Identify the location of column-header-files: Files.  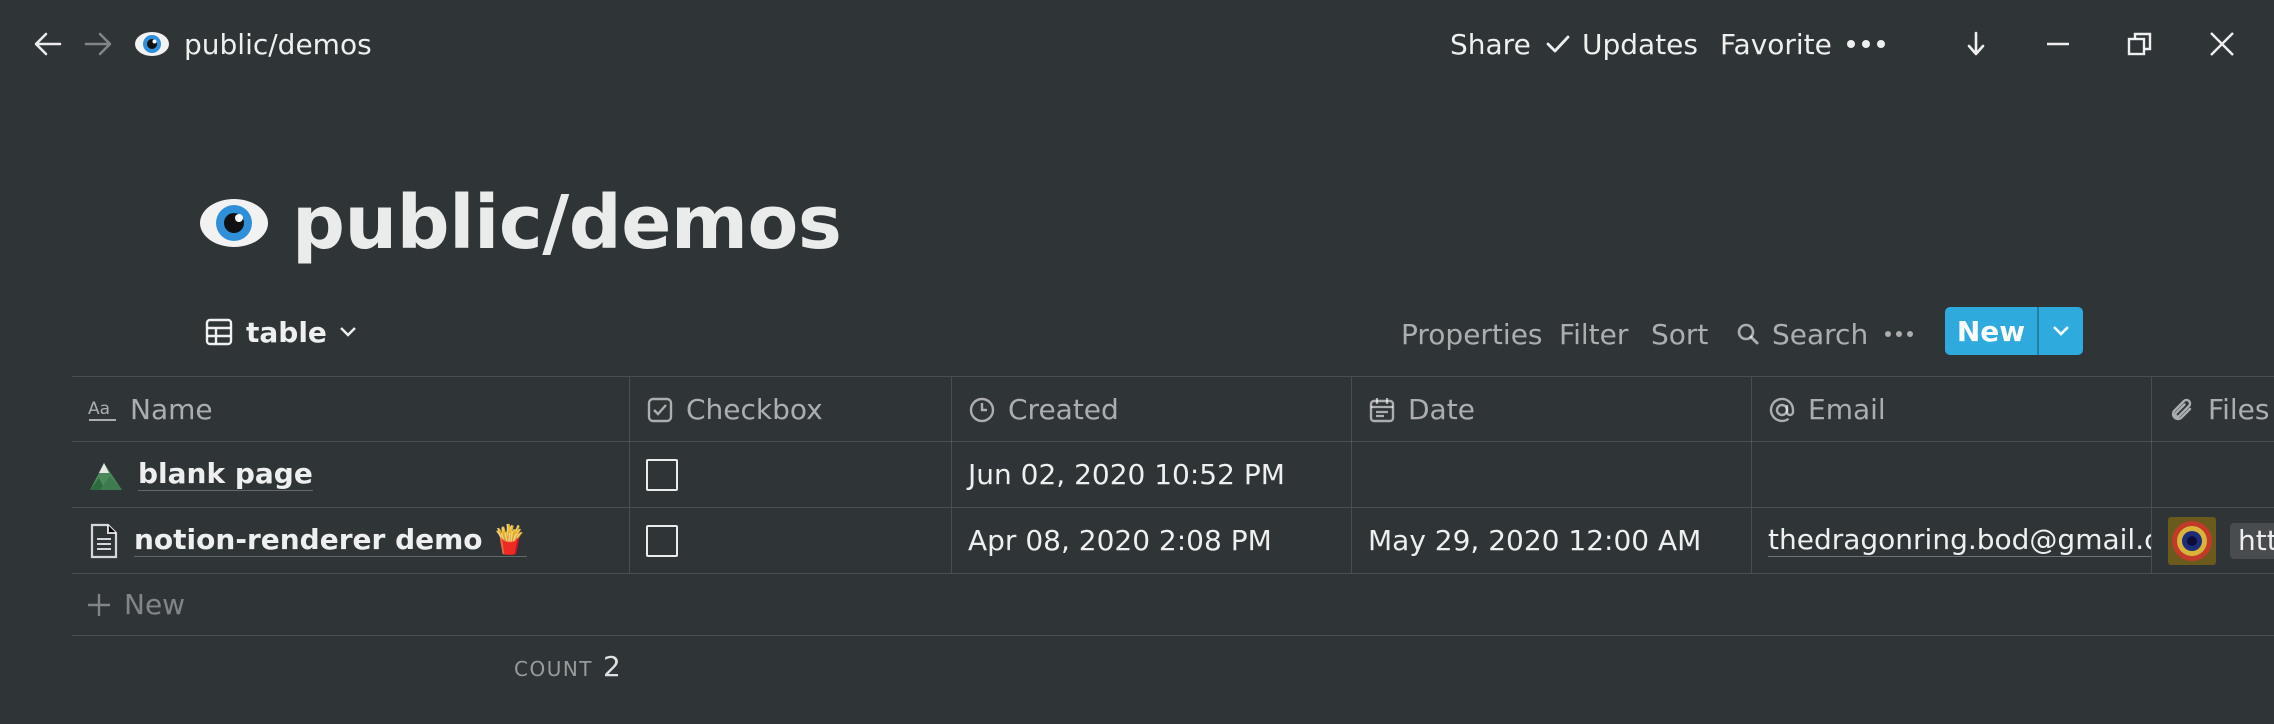
(2213, 409).